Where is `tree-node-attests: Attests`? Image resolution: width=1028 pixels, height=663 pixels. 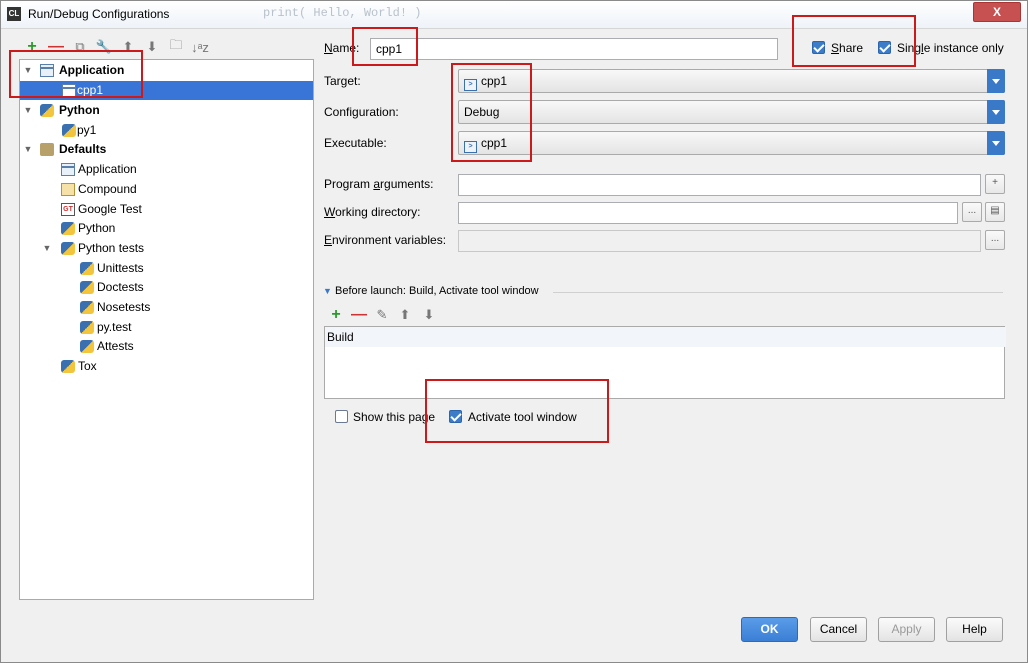
tree-node-attests: Attests is located at coordinates (166, 346).